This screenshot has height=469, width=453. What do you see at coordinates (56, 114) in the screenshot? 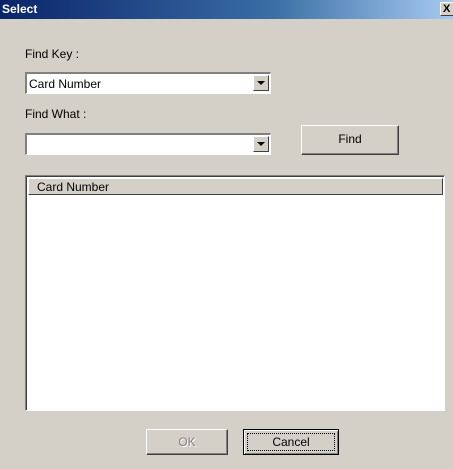
I see `find-what-label: Find What :` at bounding box center [56, 114].